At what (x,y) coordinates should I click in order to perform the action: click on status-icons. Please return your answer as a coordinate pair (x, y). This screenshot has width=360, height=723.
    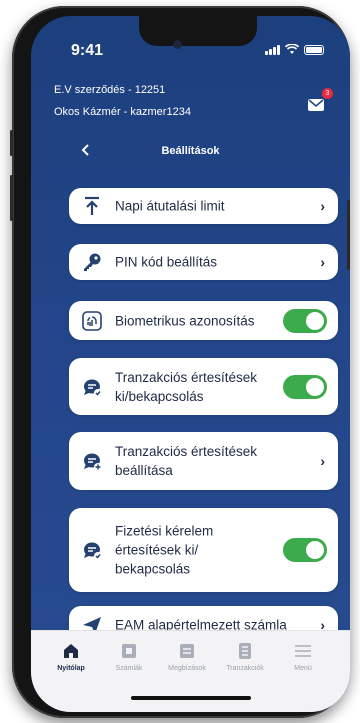
    Looking at the image, I should click on (294, 49).